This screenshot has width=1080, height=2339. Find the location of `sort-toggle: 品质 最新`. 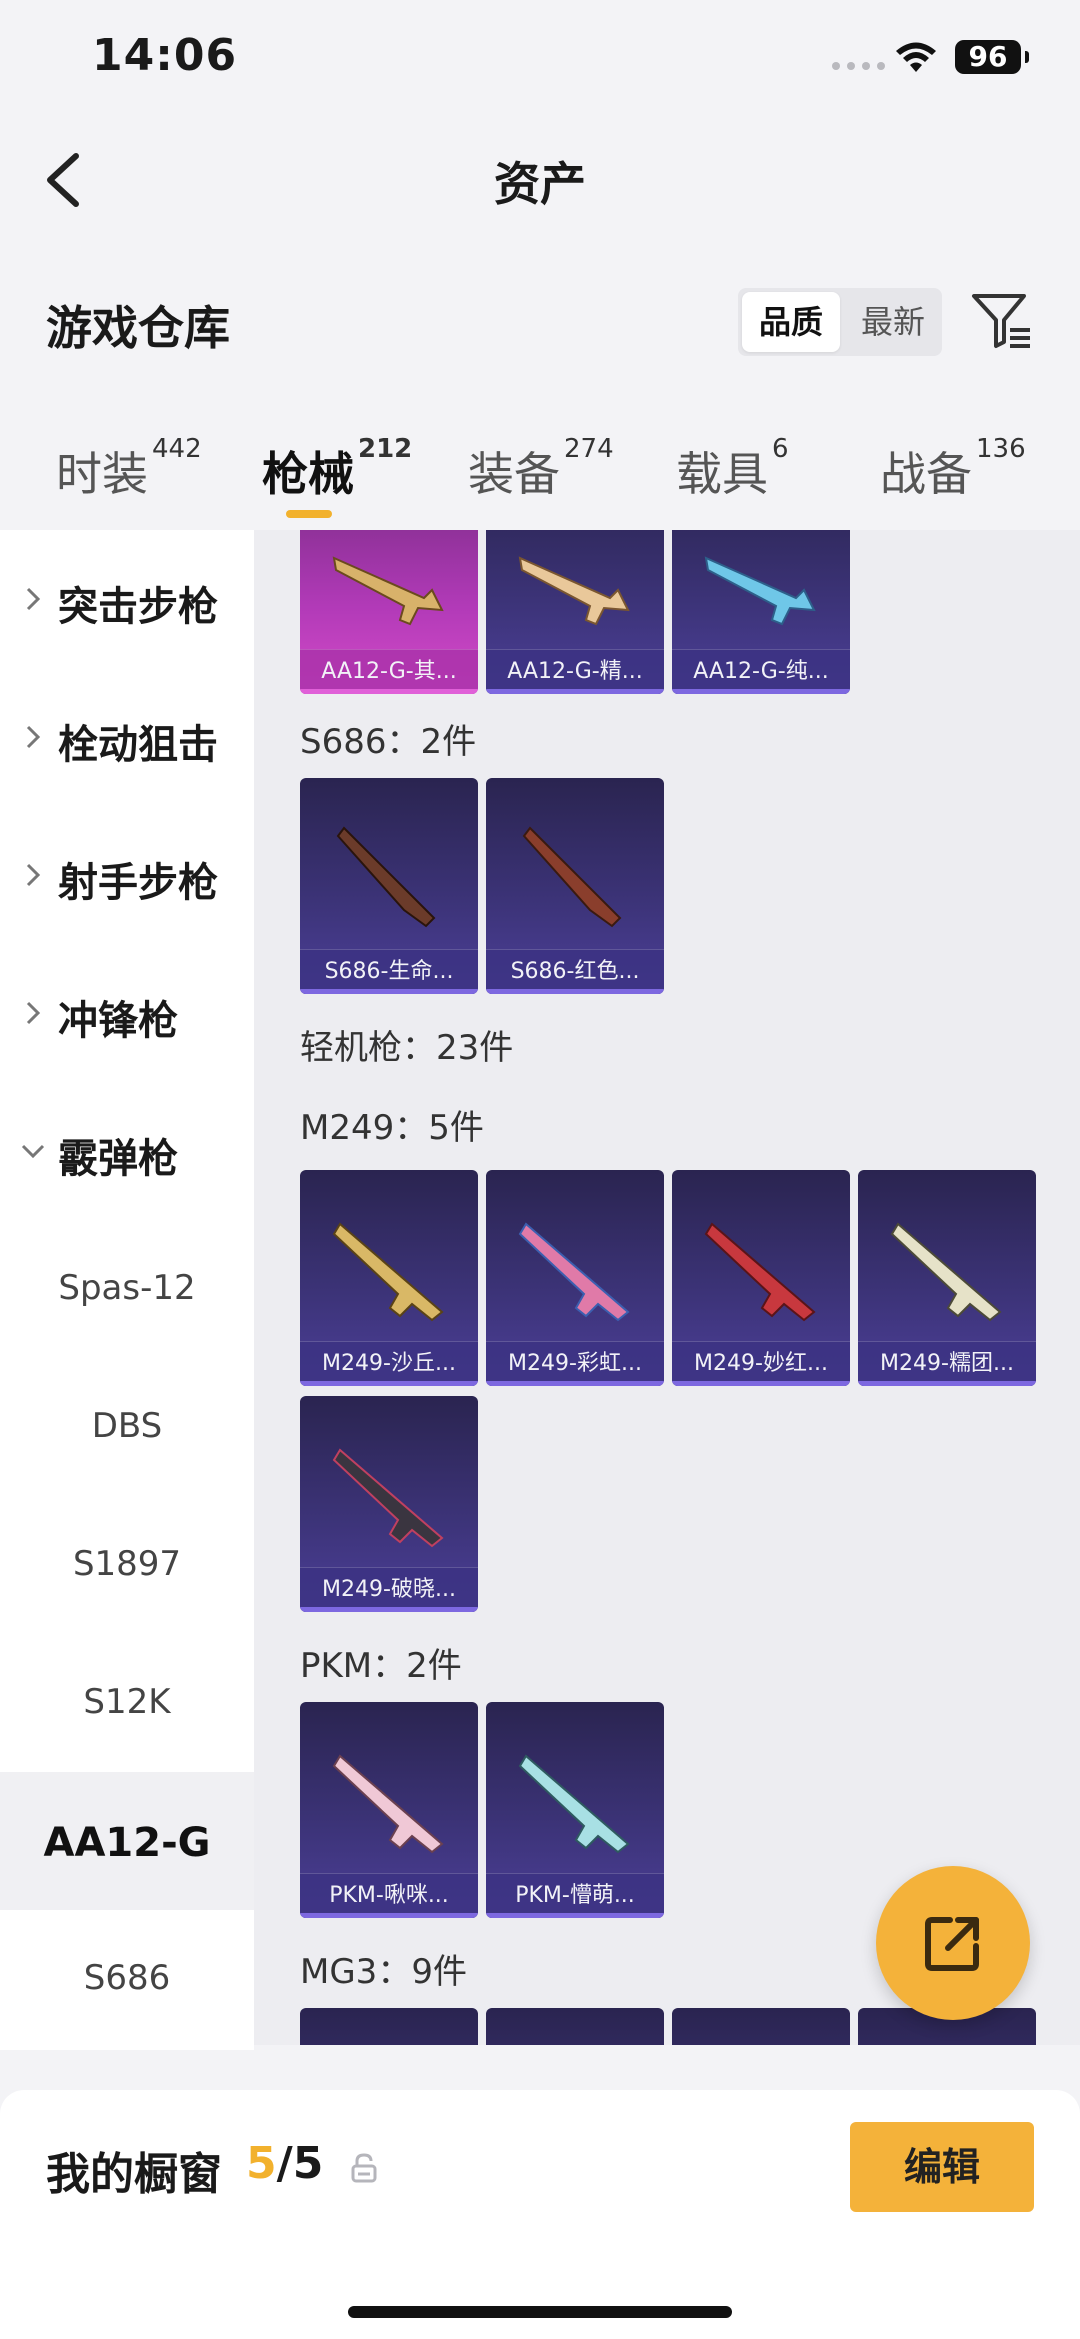

sort-toggle: 品质 最新 is located at coordinates (840, 322).